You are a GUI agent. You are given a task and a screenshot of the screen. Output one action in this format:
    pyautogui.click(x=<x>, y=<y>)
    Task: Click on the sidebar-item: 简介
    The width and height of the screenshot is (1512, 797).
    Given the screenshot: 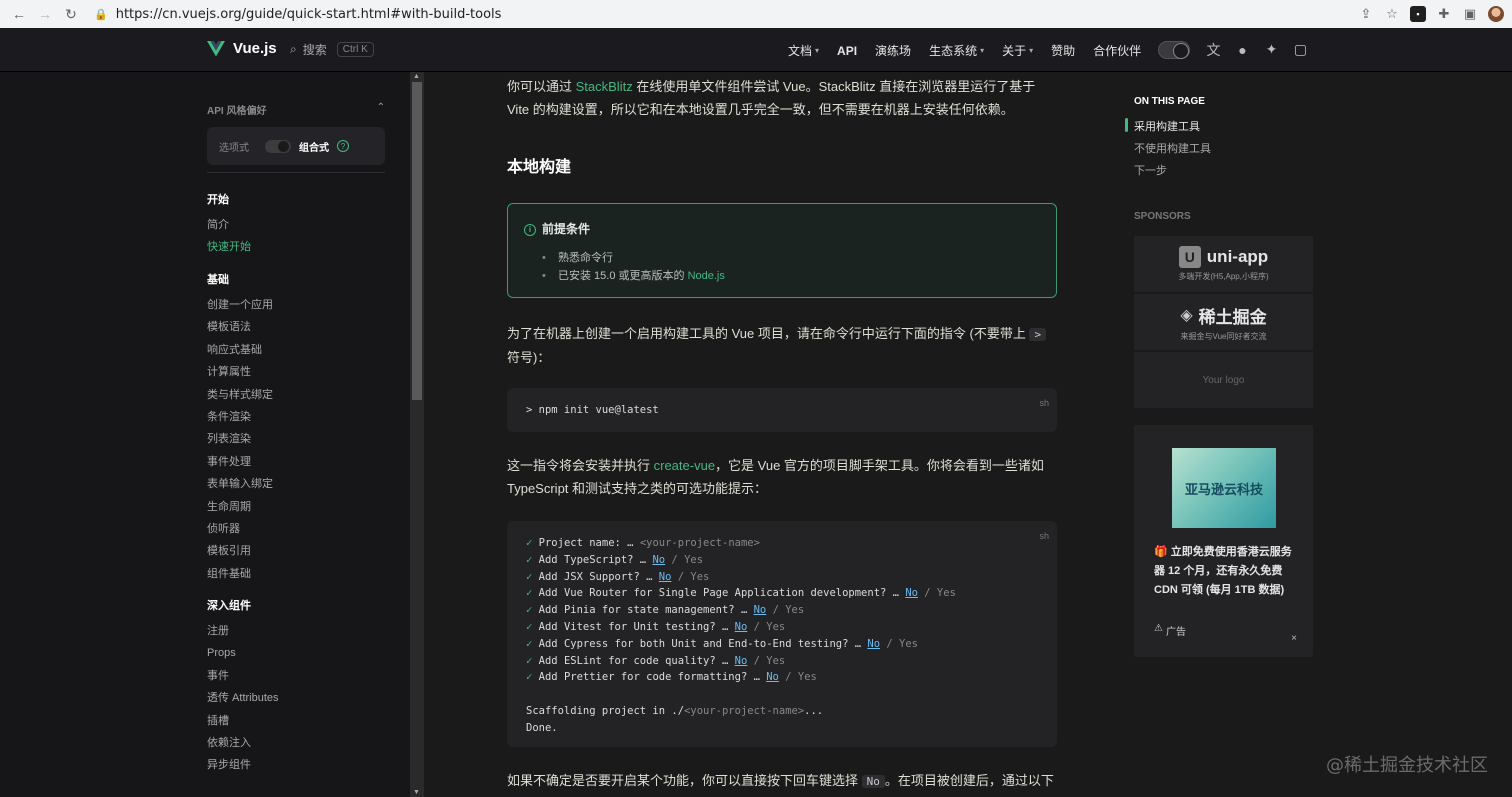 What is the action you would take?
    pyautogui.click(x=229, y=225)
    